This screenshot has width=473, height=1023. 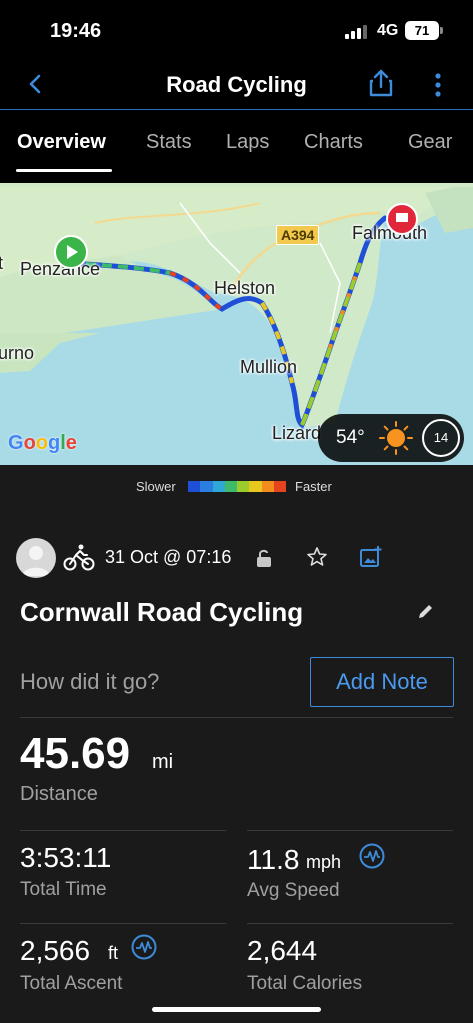 What do you see at coordinates (90, 681) in the screenshot?
I see `feedback-prompt: How did it go?` at bounding box center [90, 681].